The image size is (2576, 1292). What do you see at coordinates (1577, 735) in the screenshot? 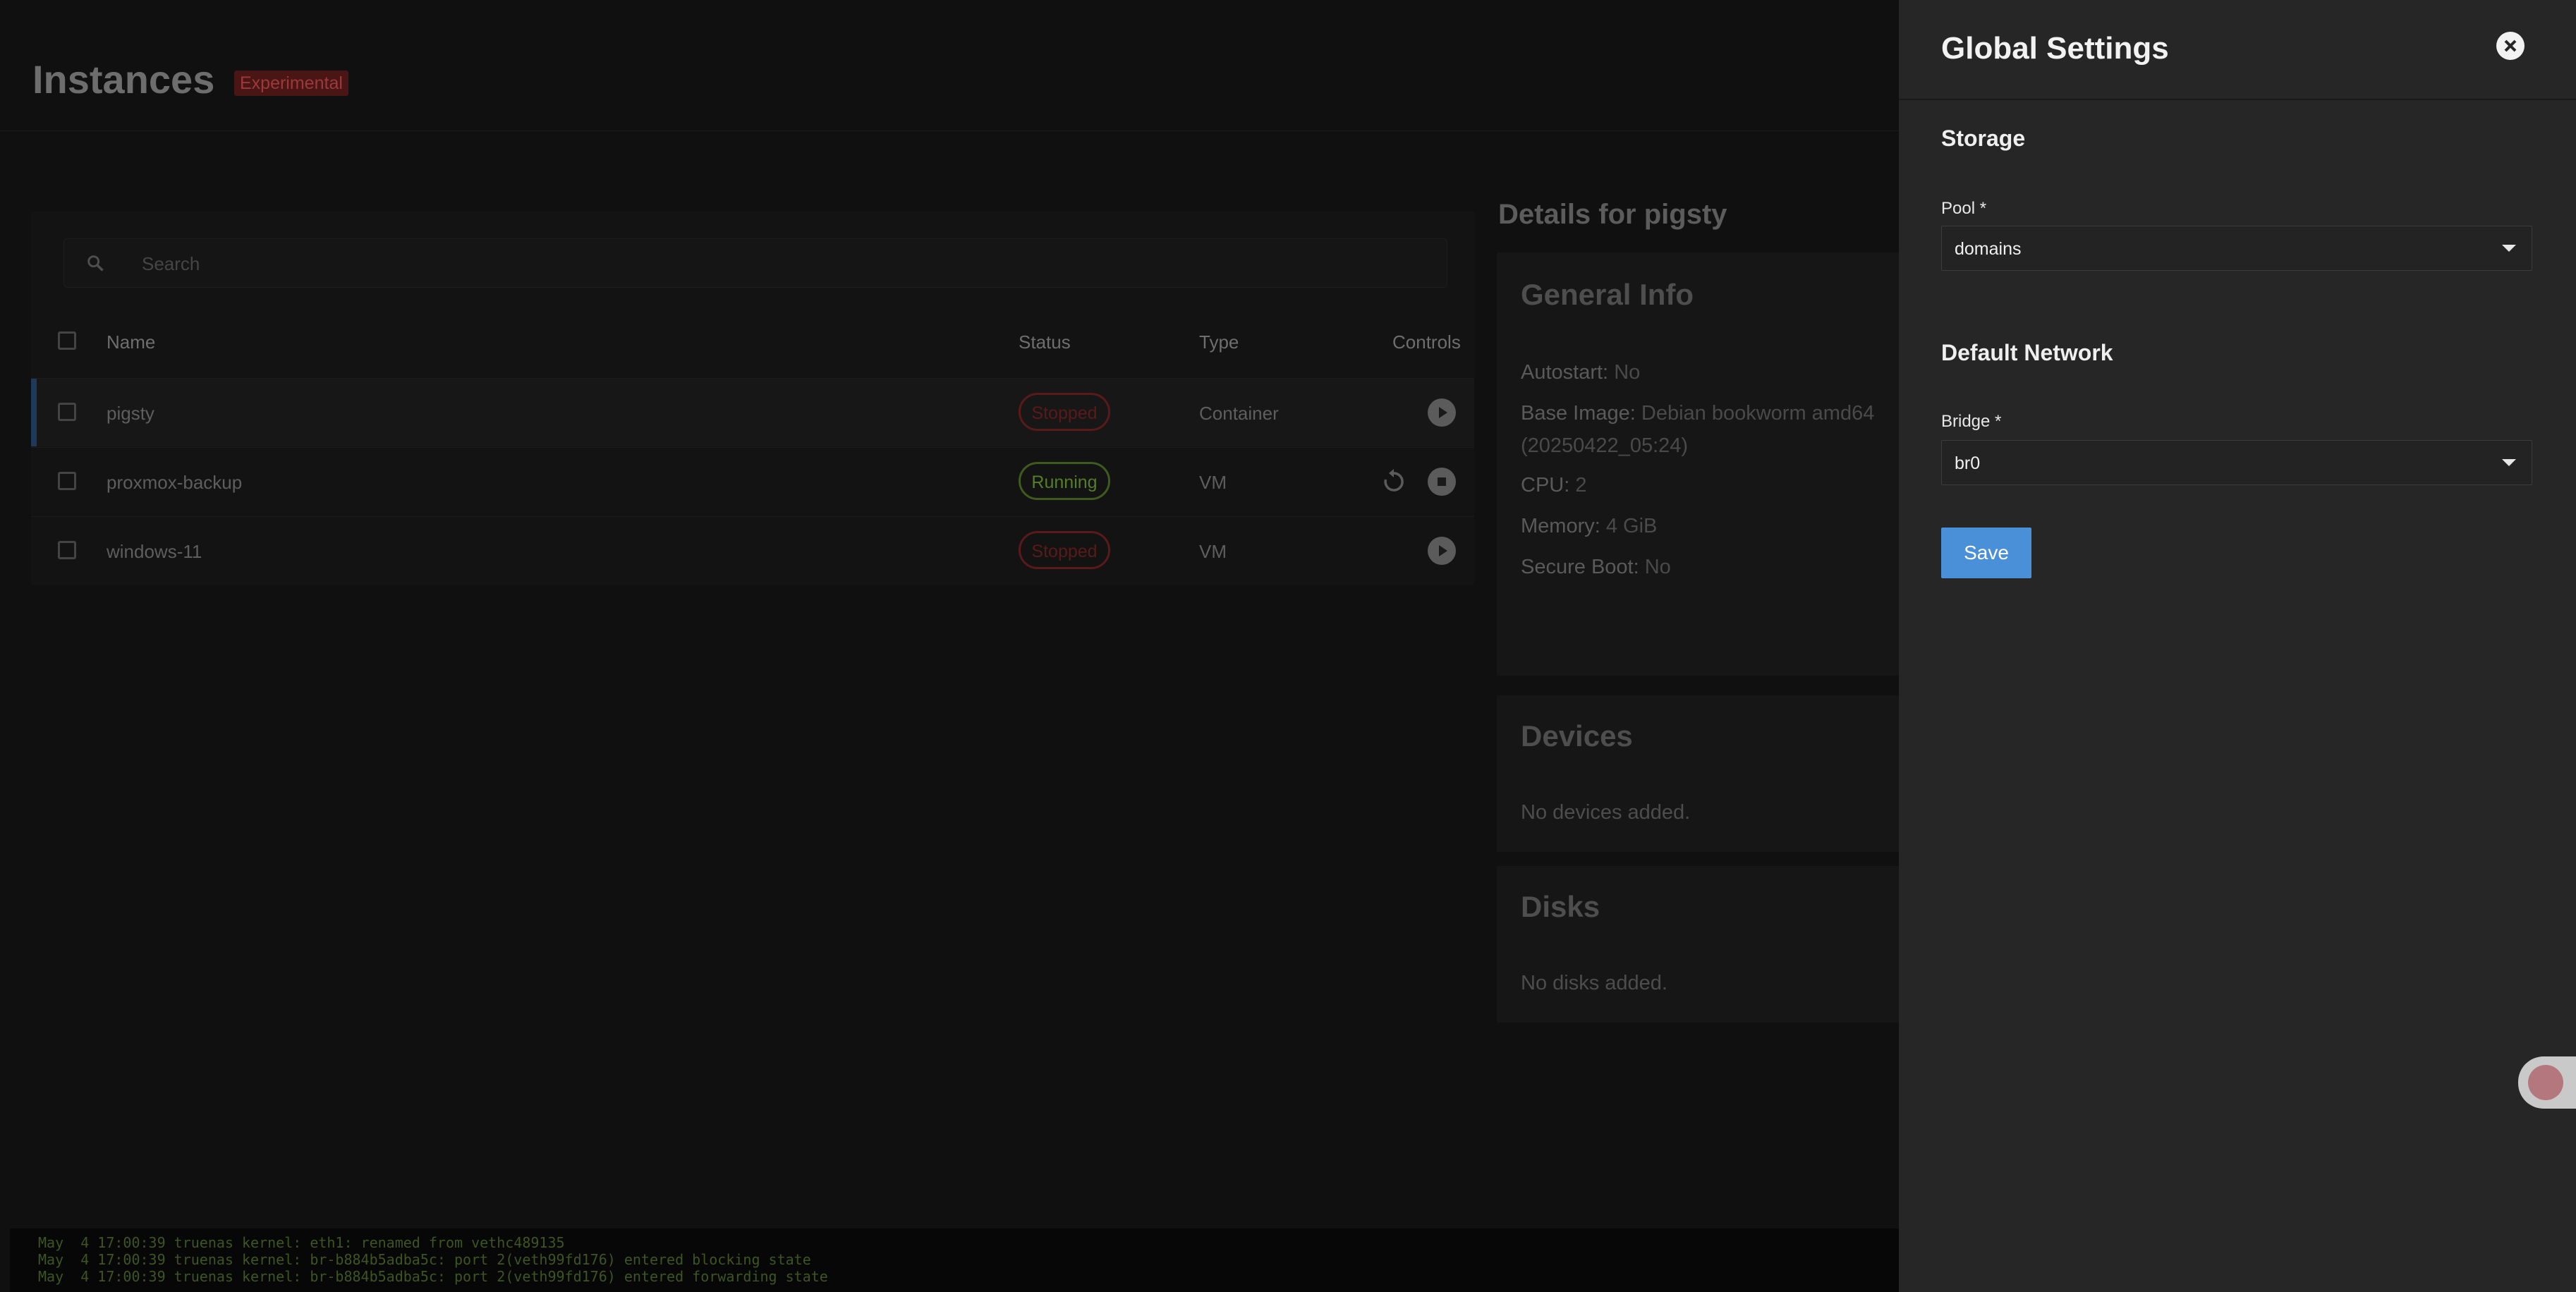
I see `devices-title: Devices` at bounding box center [1577, 735].